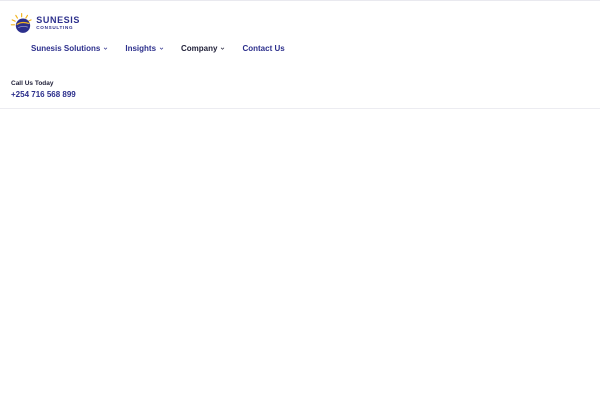  I want to click on logo-wordmark: SUNESIS CONSULTING, so click(58, 22).